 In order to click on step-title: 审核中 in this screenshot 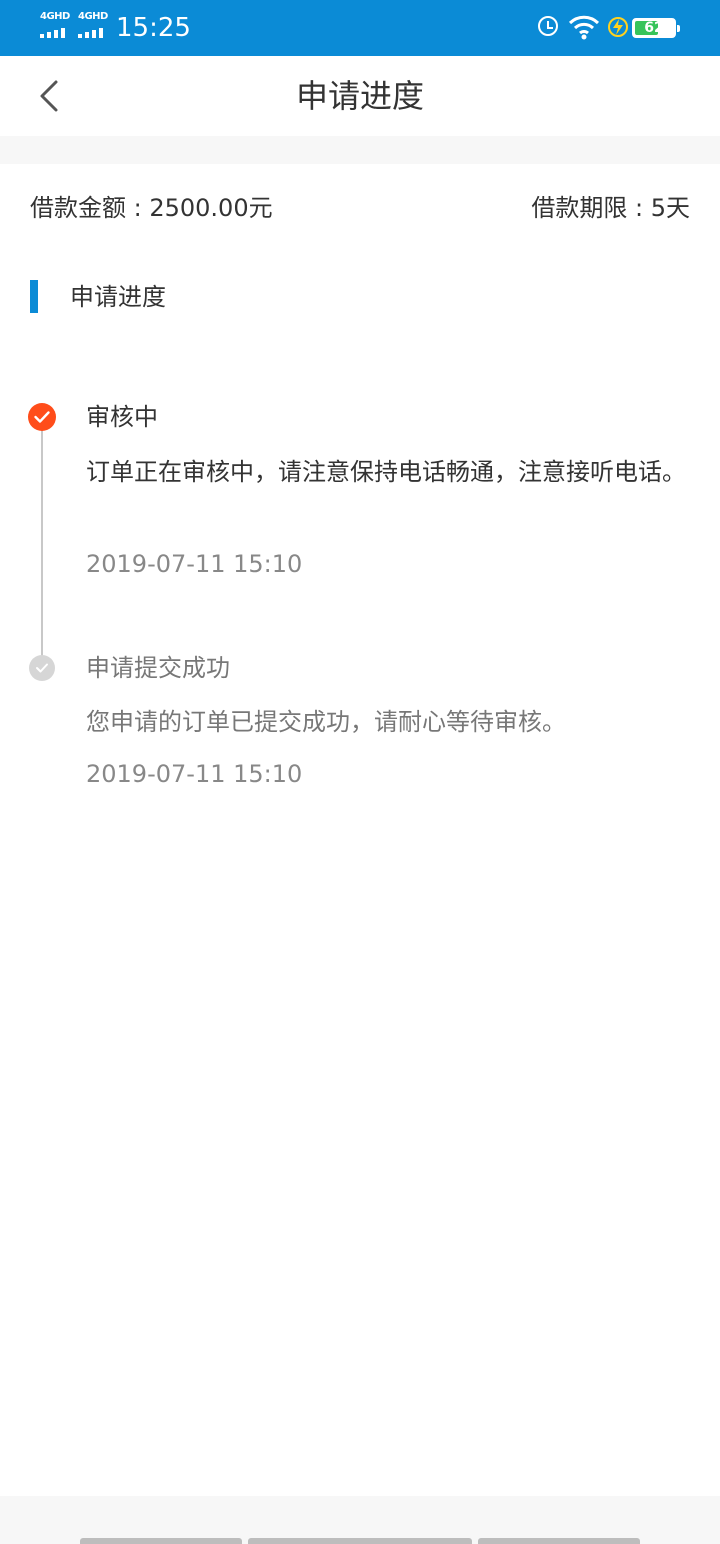, I will do `click(122, 417)`.